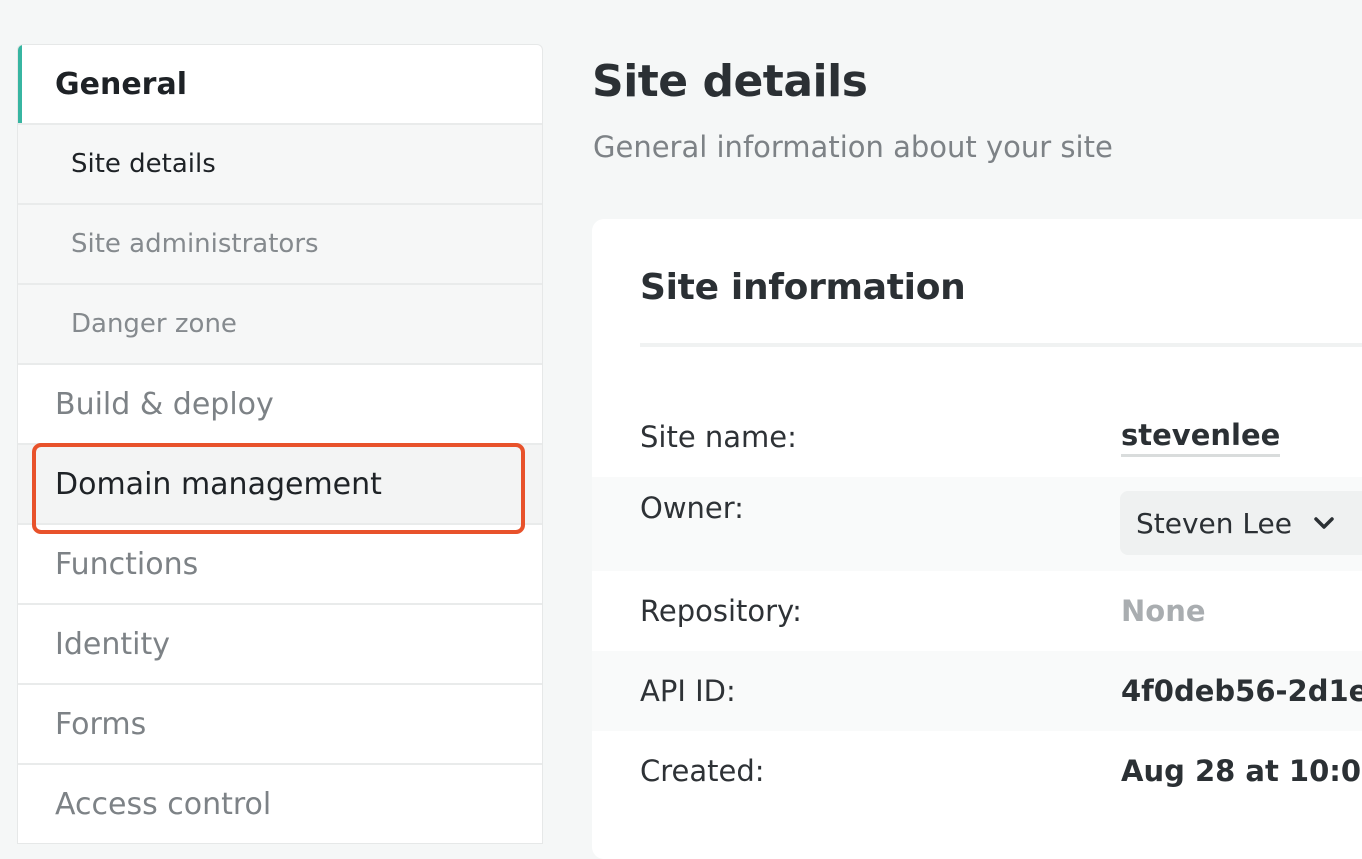 Image resolution: width=1362 pixels, height=859 pixels. I want to click on sidebar-item-label: General, so click(121, 84).